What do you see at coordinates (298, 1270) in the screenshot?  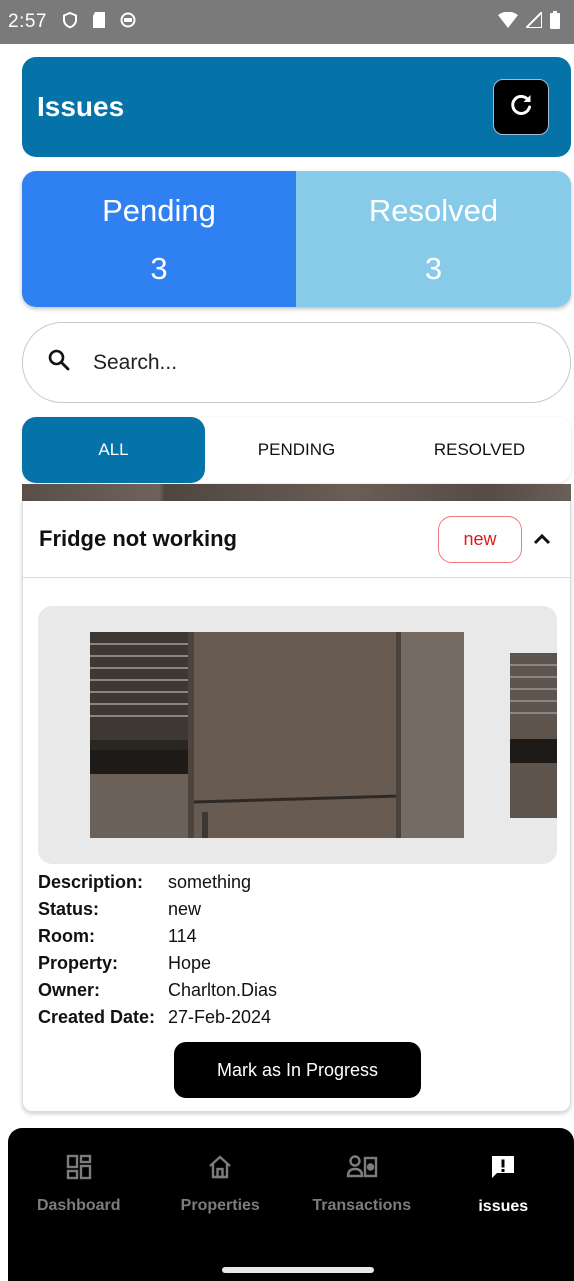 I see `home-indicator` at bounding box center [298, 1270].